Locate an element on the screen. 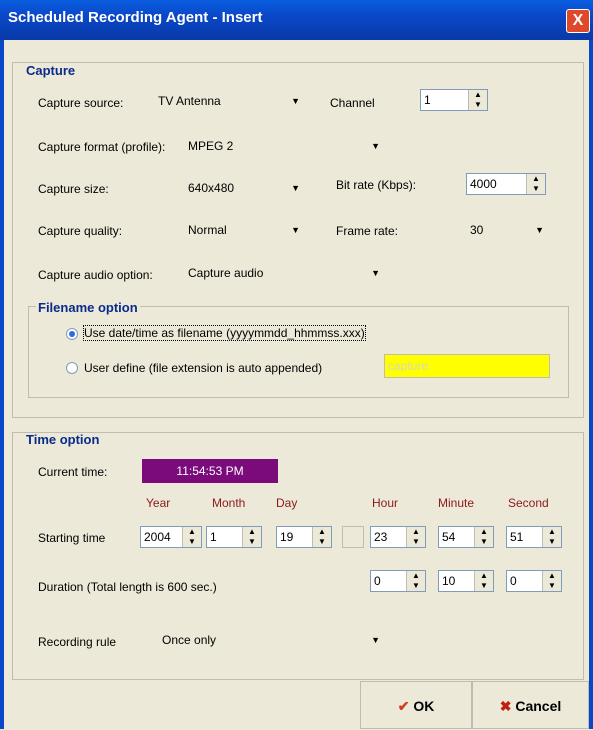 The height and width of the screenshot is (730, 593). time-group-title: Time option is located at coordinates (63, 439).